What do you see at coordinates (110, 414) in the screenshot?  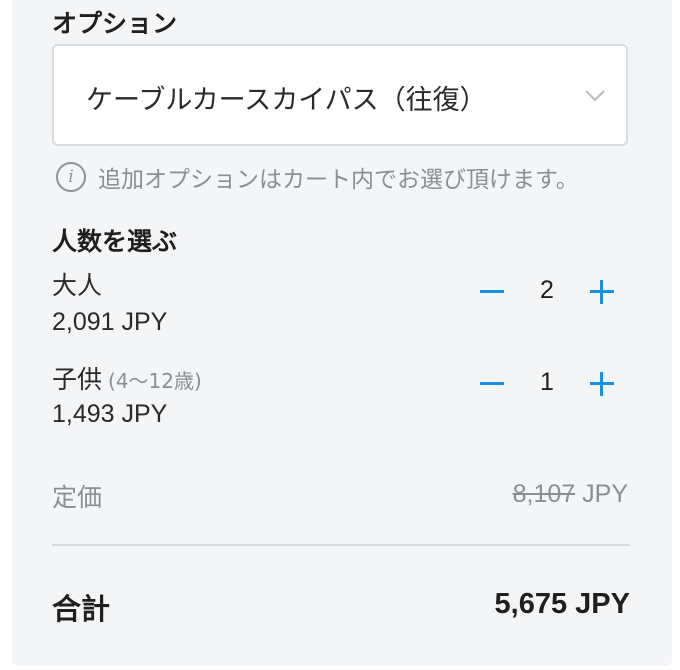 I see `ticket-price-child: 1,493 JPY` at bounding box center [110, 414].